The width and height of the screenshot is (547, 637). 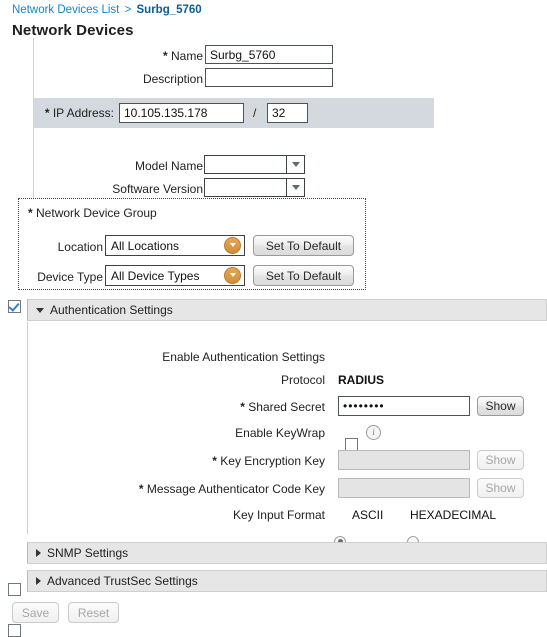 I want to click on device-type-set-to-default-button: Set To Default, so click(x=303, y=275).